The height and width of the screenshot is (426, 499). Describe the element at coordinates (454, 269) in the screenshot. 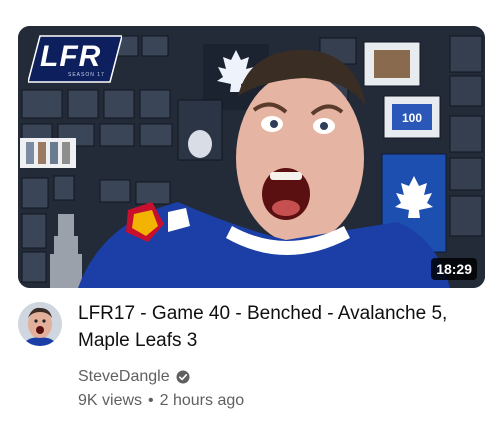

I see `duration-badge: 18:29` at that location.